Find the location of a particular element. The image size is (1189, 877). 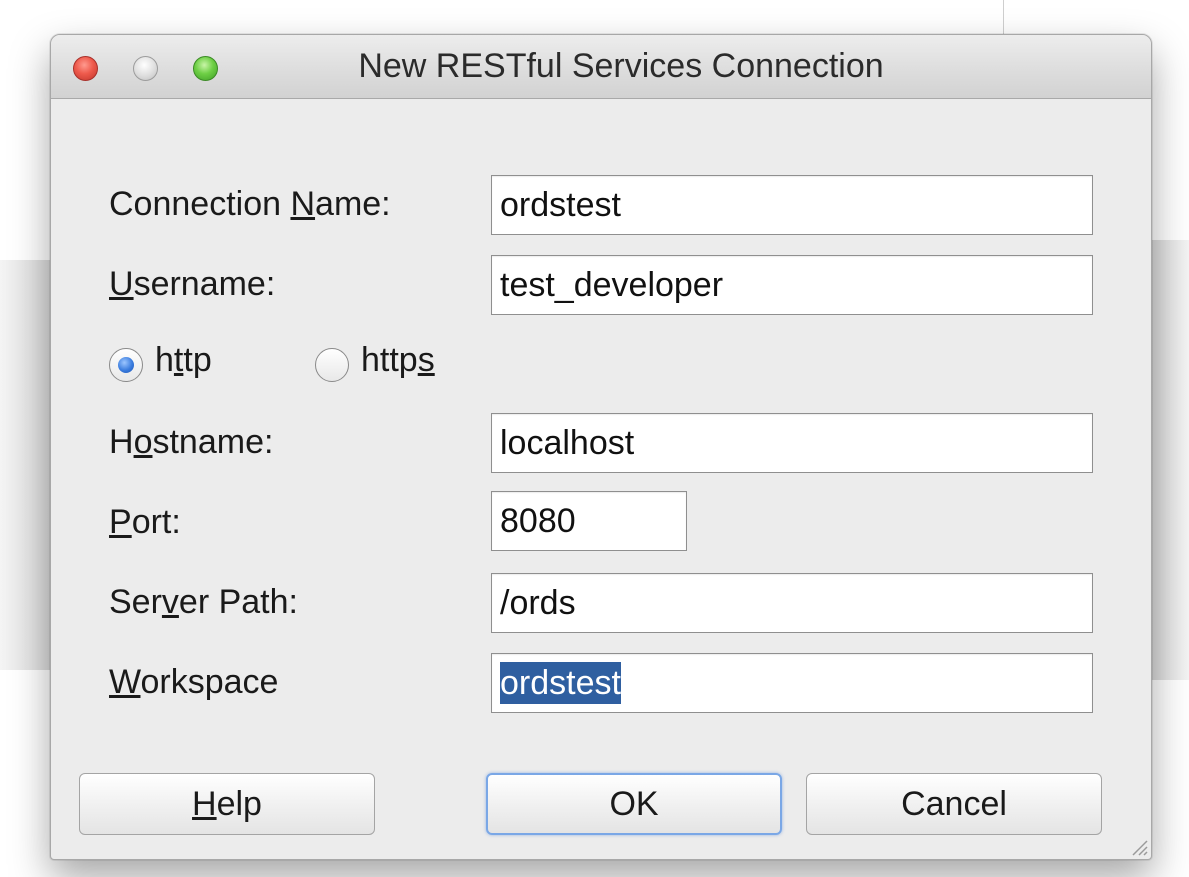

connection-name-input: ordstest is located at coordinates (792, 205).